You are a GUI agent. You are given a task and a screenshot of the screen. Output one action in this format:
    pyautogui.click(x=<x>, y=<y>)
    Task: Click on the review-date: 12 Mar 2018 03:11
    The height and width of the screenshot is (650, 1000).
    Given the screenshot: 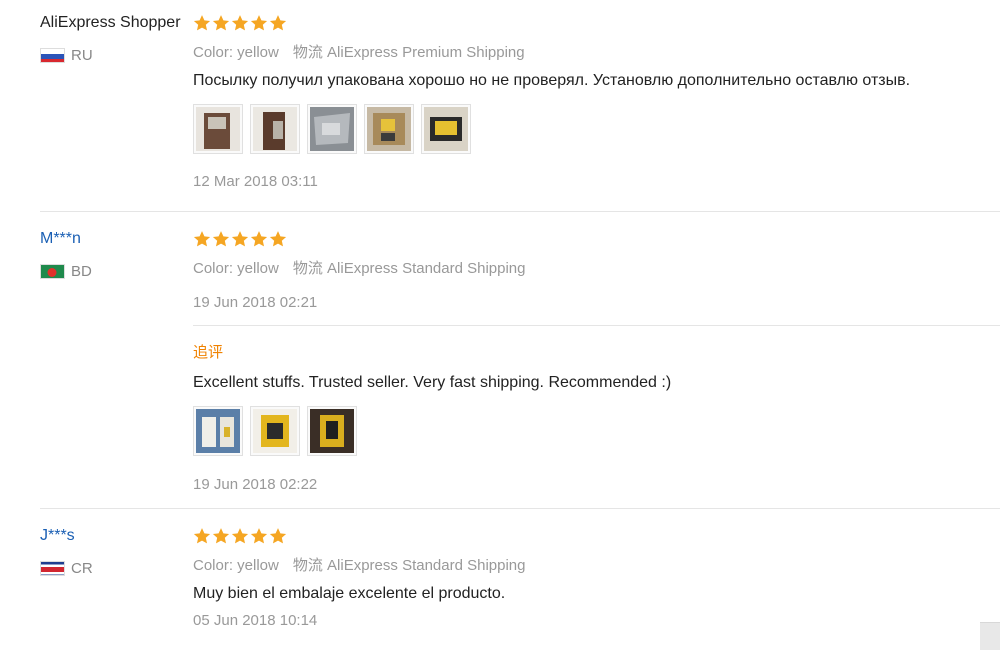 What is the action you would take?
    pyautogui.click(x=255, y=181)
    